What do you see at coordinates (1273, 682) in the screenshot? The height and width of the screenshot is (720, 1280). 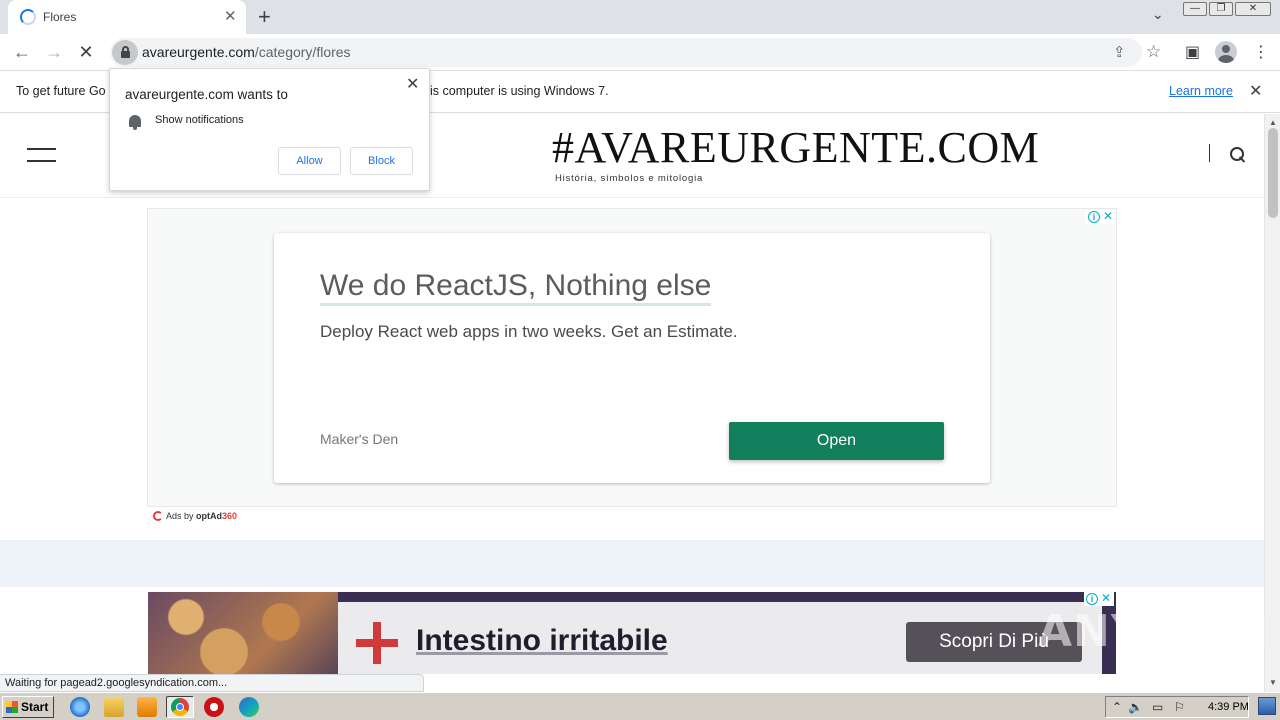 I see `scroll-down-arrow-icon: ▼` at bounding box center [1273, 682].